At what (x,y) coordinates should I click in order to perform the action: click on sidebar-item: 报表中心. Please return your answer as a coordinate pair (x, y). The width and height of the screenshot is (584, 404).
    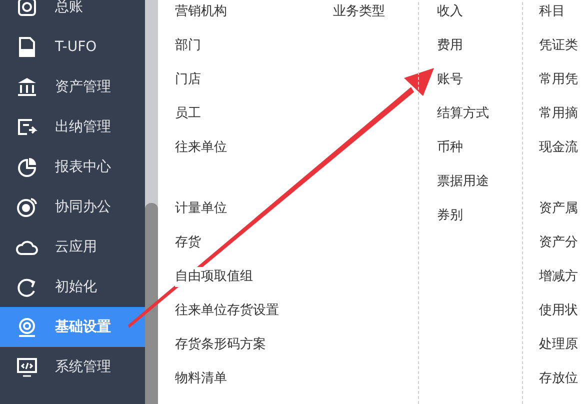
    Looking at the image, I should click on (72, 167).